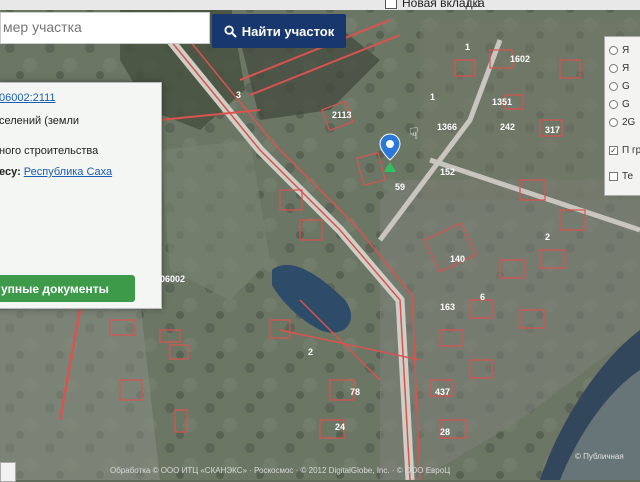  I want to click on address-row: есу: Республика Саха, so click(56, 172).